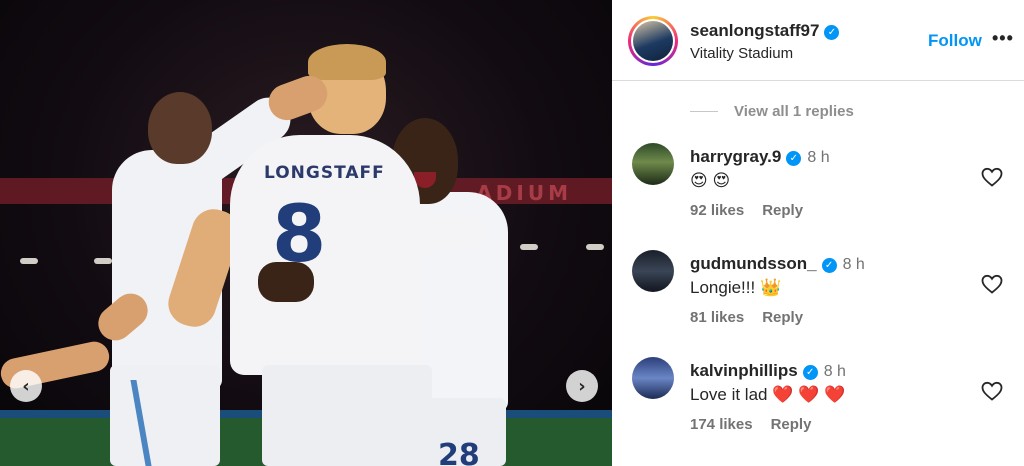  I want to click on chevron-right-icon: ›, so click(582, 386).